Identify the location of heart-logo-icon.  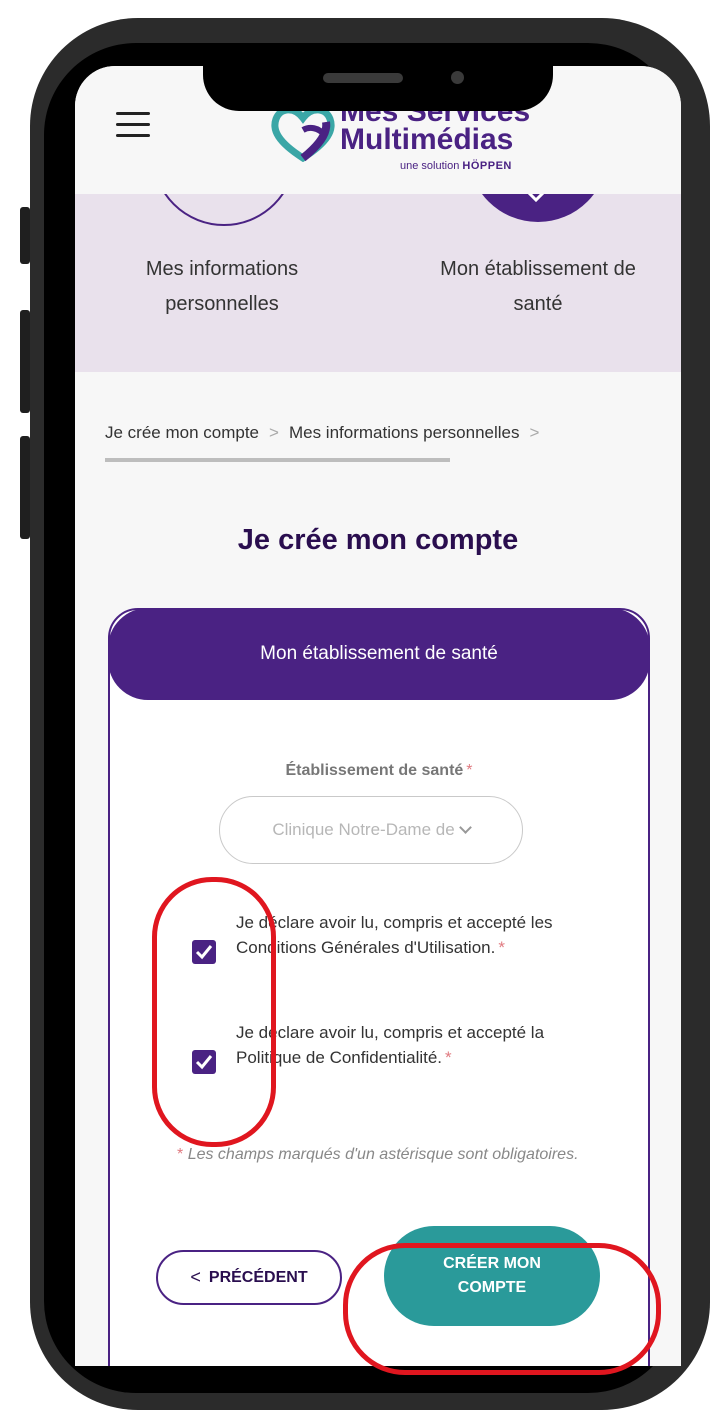
(303, 134).